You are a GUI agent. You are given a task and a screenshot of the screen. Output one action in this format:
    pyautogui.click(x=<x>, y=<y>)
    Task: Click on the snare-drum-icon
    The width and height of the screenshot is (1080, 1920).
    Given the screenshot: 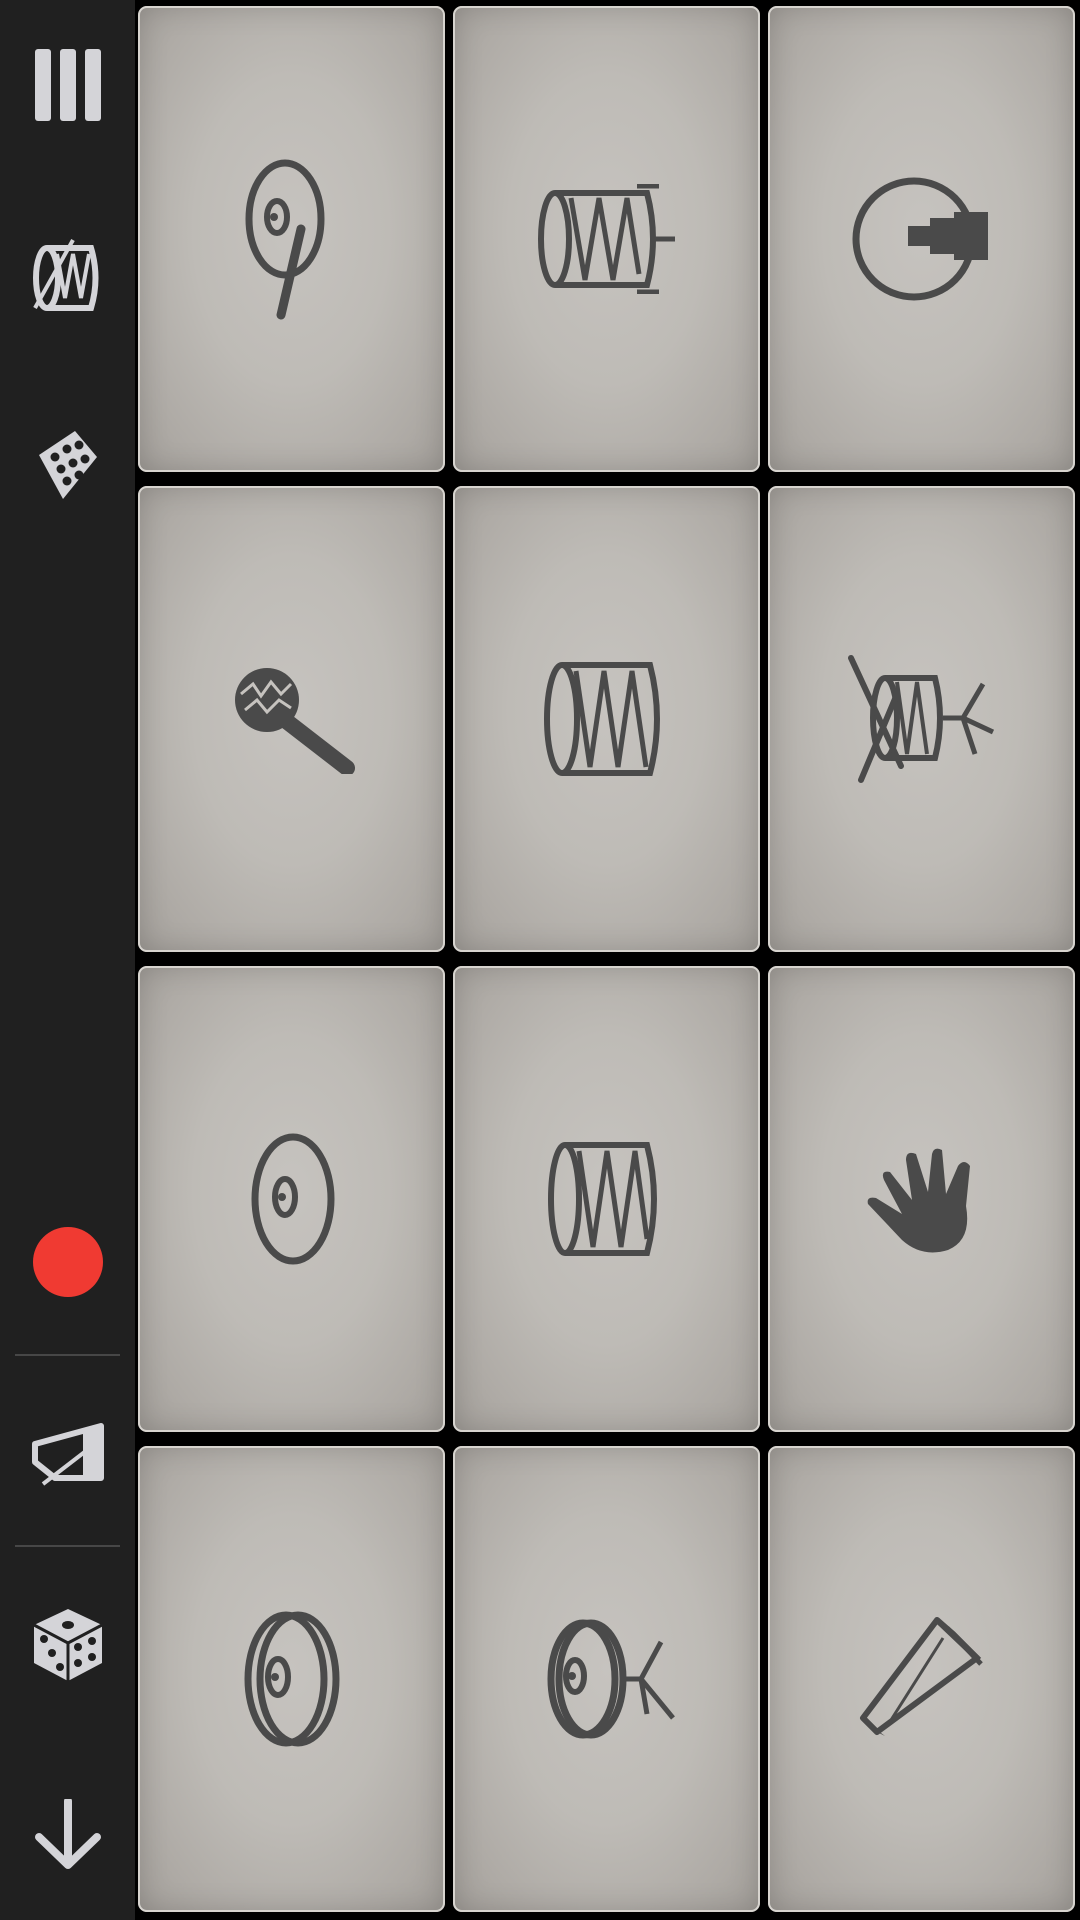 What is the action you would take?
    pyautogui.click(x=606, y=239)
    